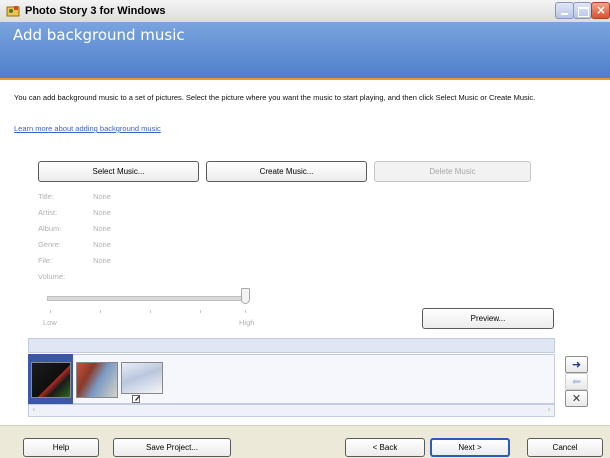  What do you see at coordinates (34, 410) in the screenshot?
I see `scroll-left-icon: ‹` at bounding box center [34, 410].